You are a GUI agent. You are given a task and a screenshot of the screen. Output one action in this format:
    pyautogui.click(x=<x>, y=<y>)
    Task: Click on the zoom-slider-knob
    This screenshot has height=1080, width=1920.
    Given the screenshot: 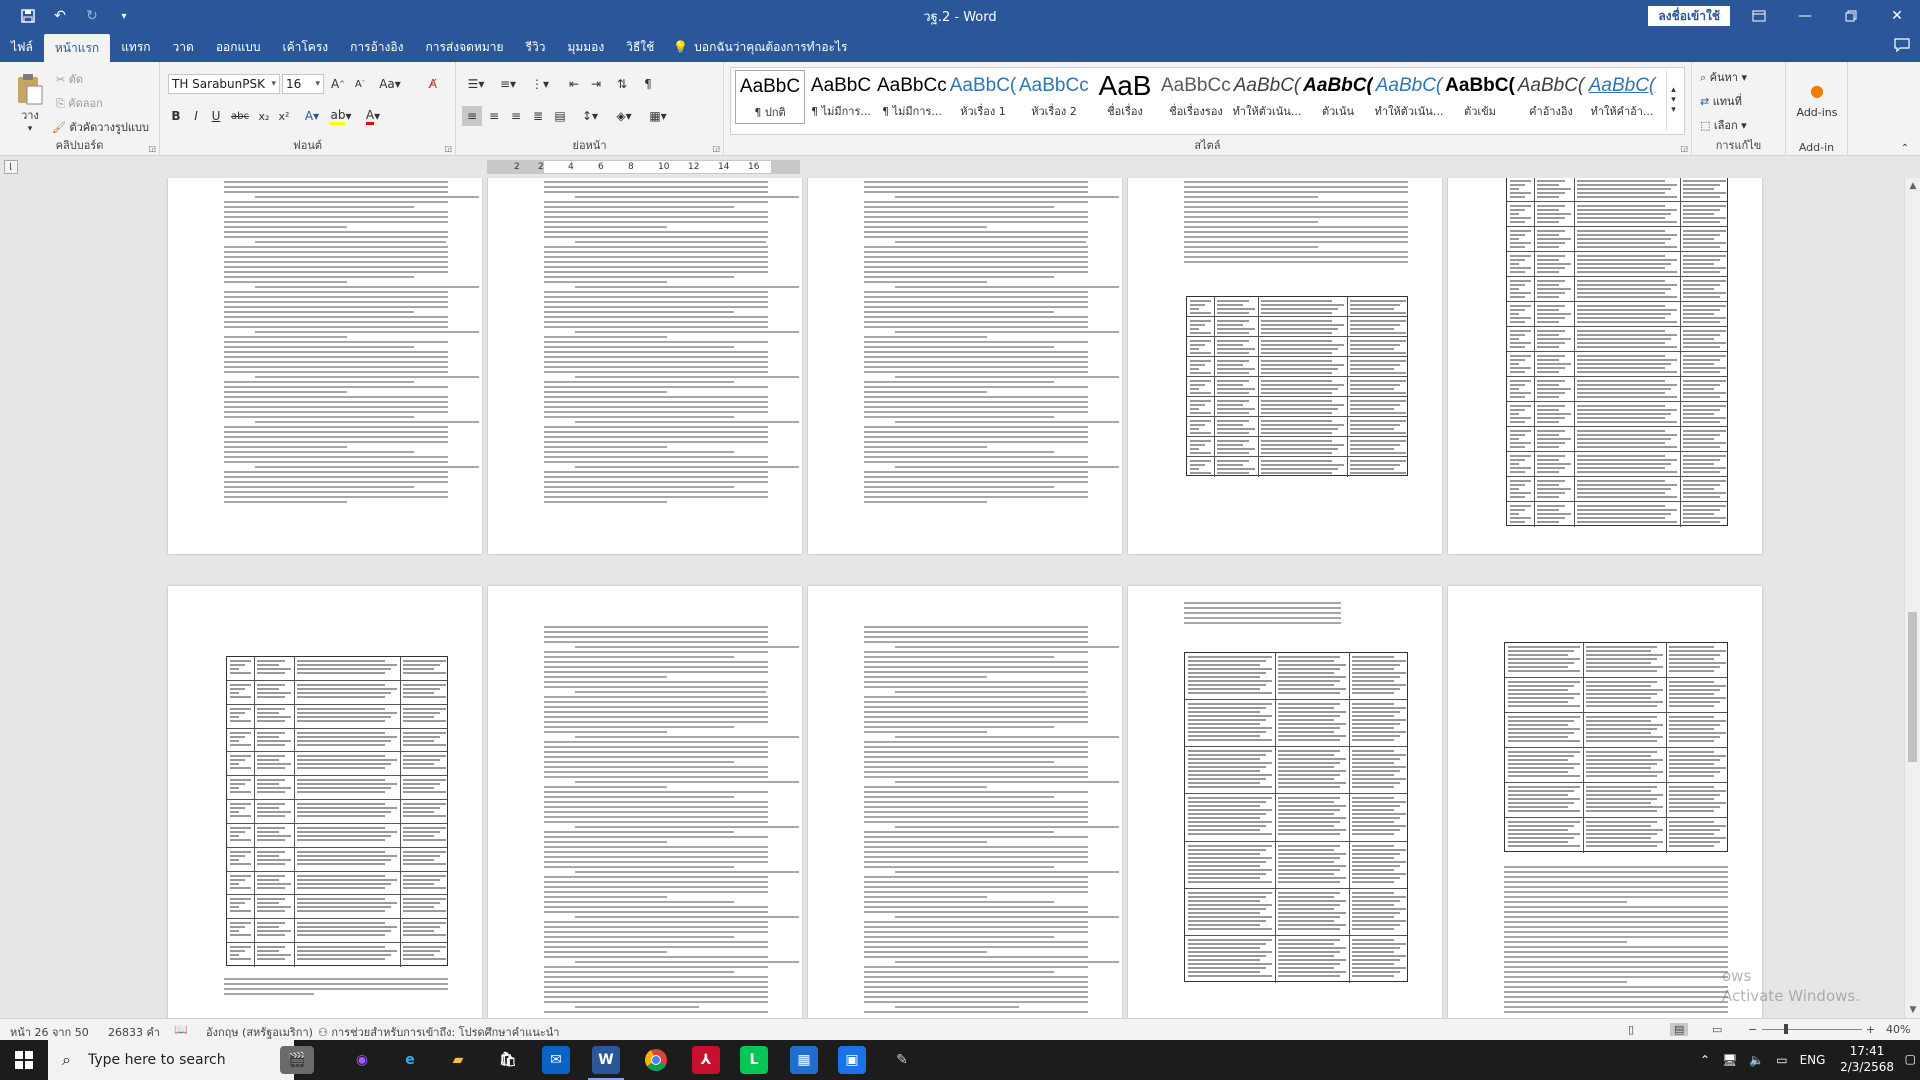 What is the action you would take?
    pyautogui.click(x=1786, y=1029)
    